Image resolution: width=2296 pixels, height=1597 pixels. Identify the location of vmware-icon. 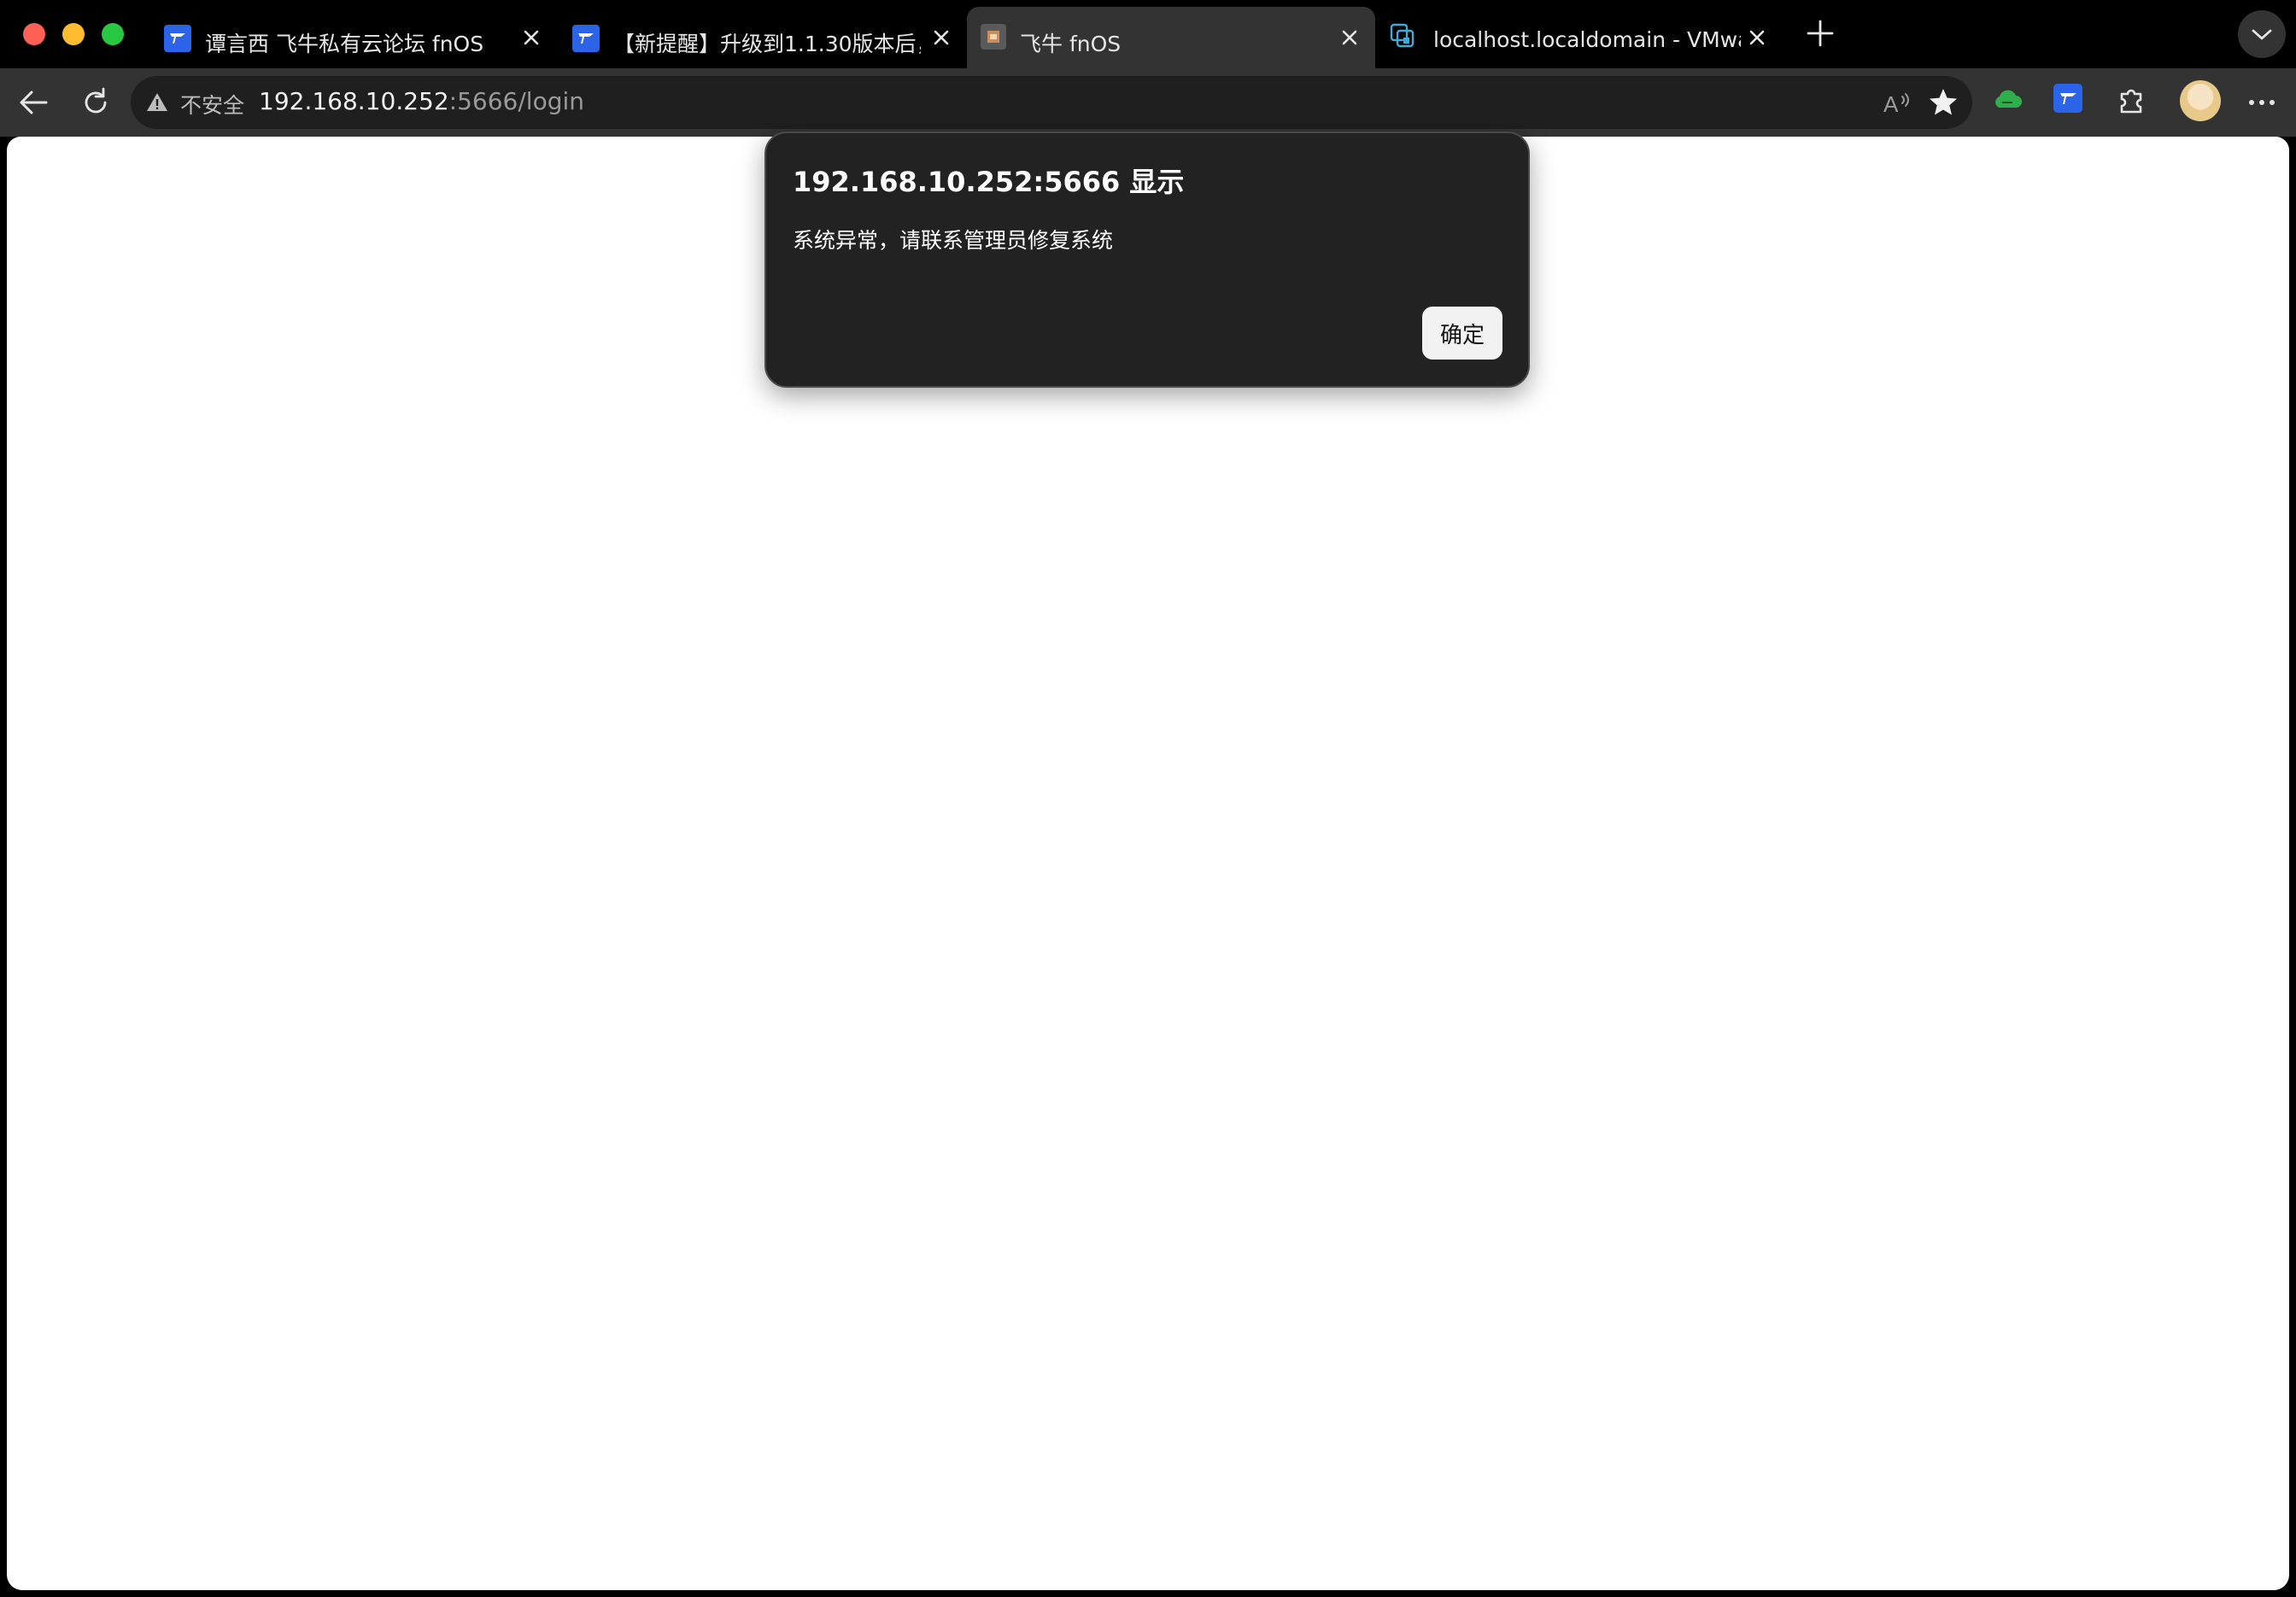
(1404, 37).